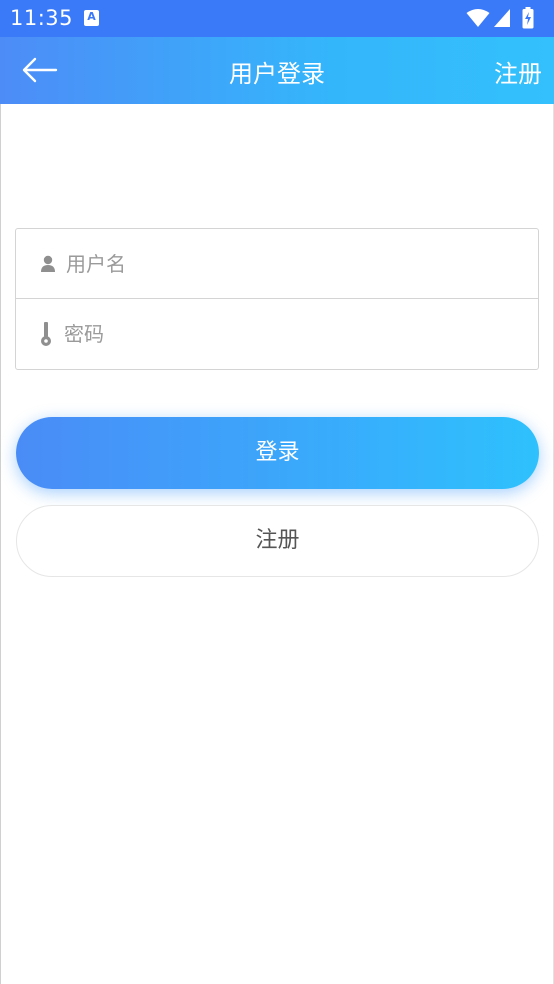  What do you see at coordinates (478, 18) in the screenshot?
I see `wifi-icon` at bounding box center [478, 18].